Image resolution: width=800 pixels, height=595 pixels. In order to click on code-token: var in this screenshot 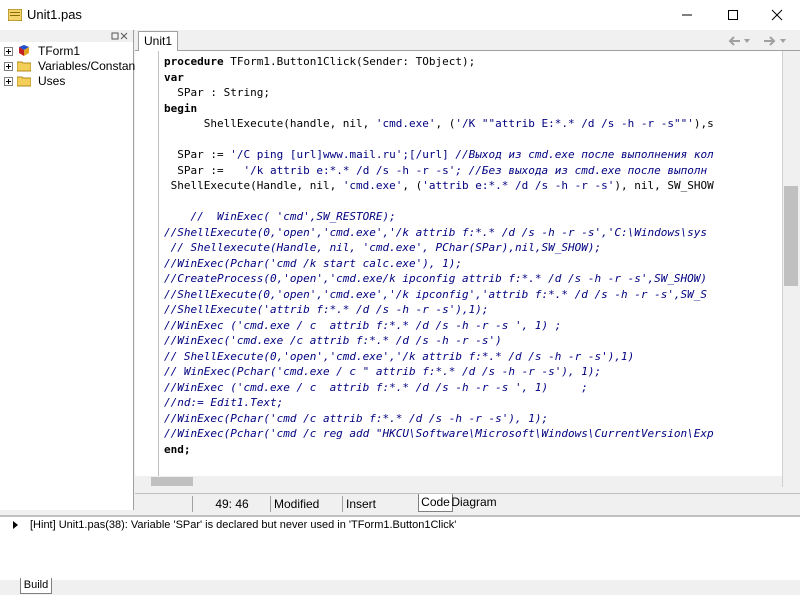, I will do `click(174, 77)`.